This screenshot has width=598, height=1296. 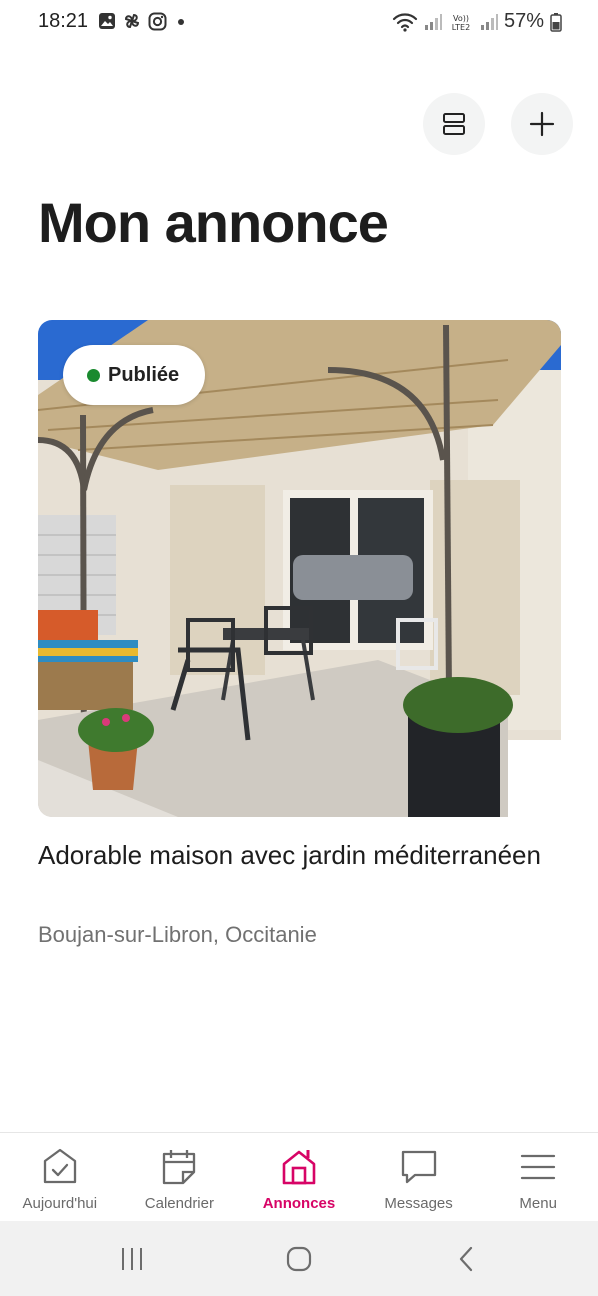 What do you see at coordinates (405, 22) in the screenshot?
I see `wifi-icon` at bounding box center [405, 22].